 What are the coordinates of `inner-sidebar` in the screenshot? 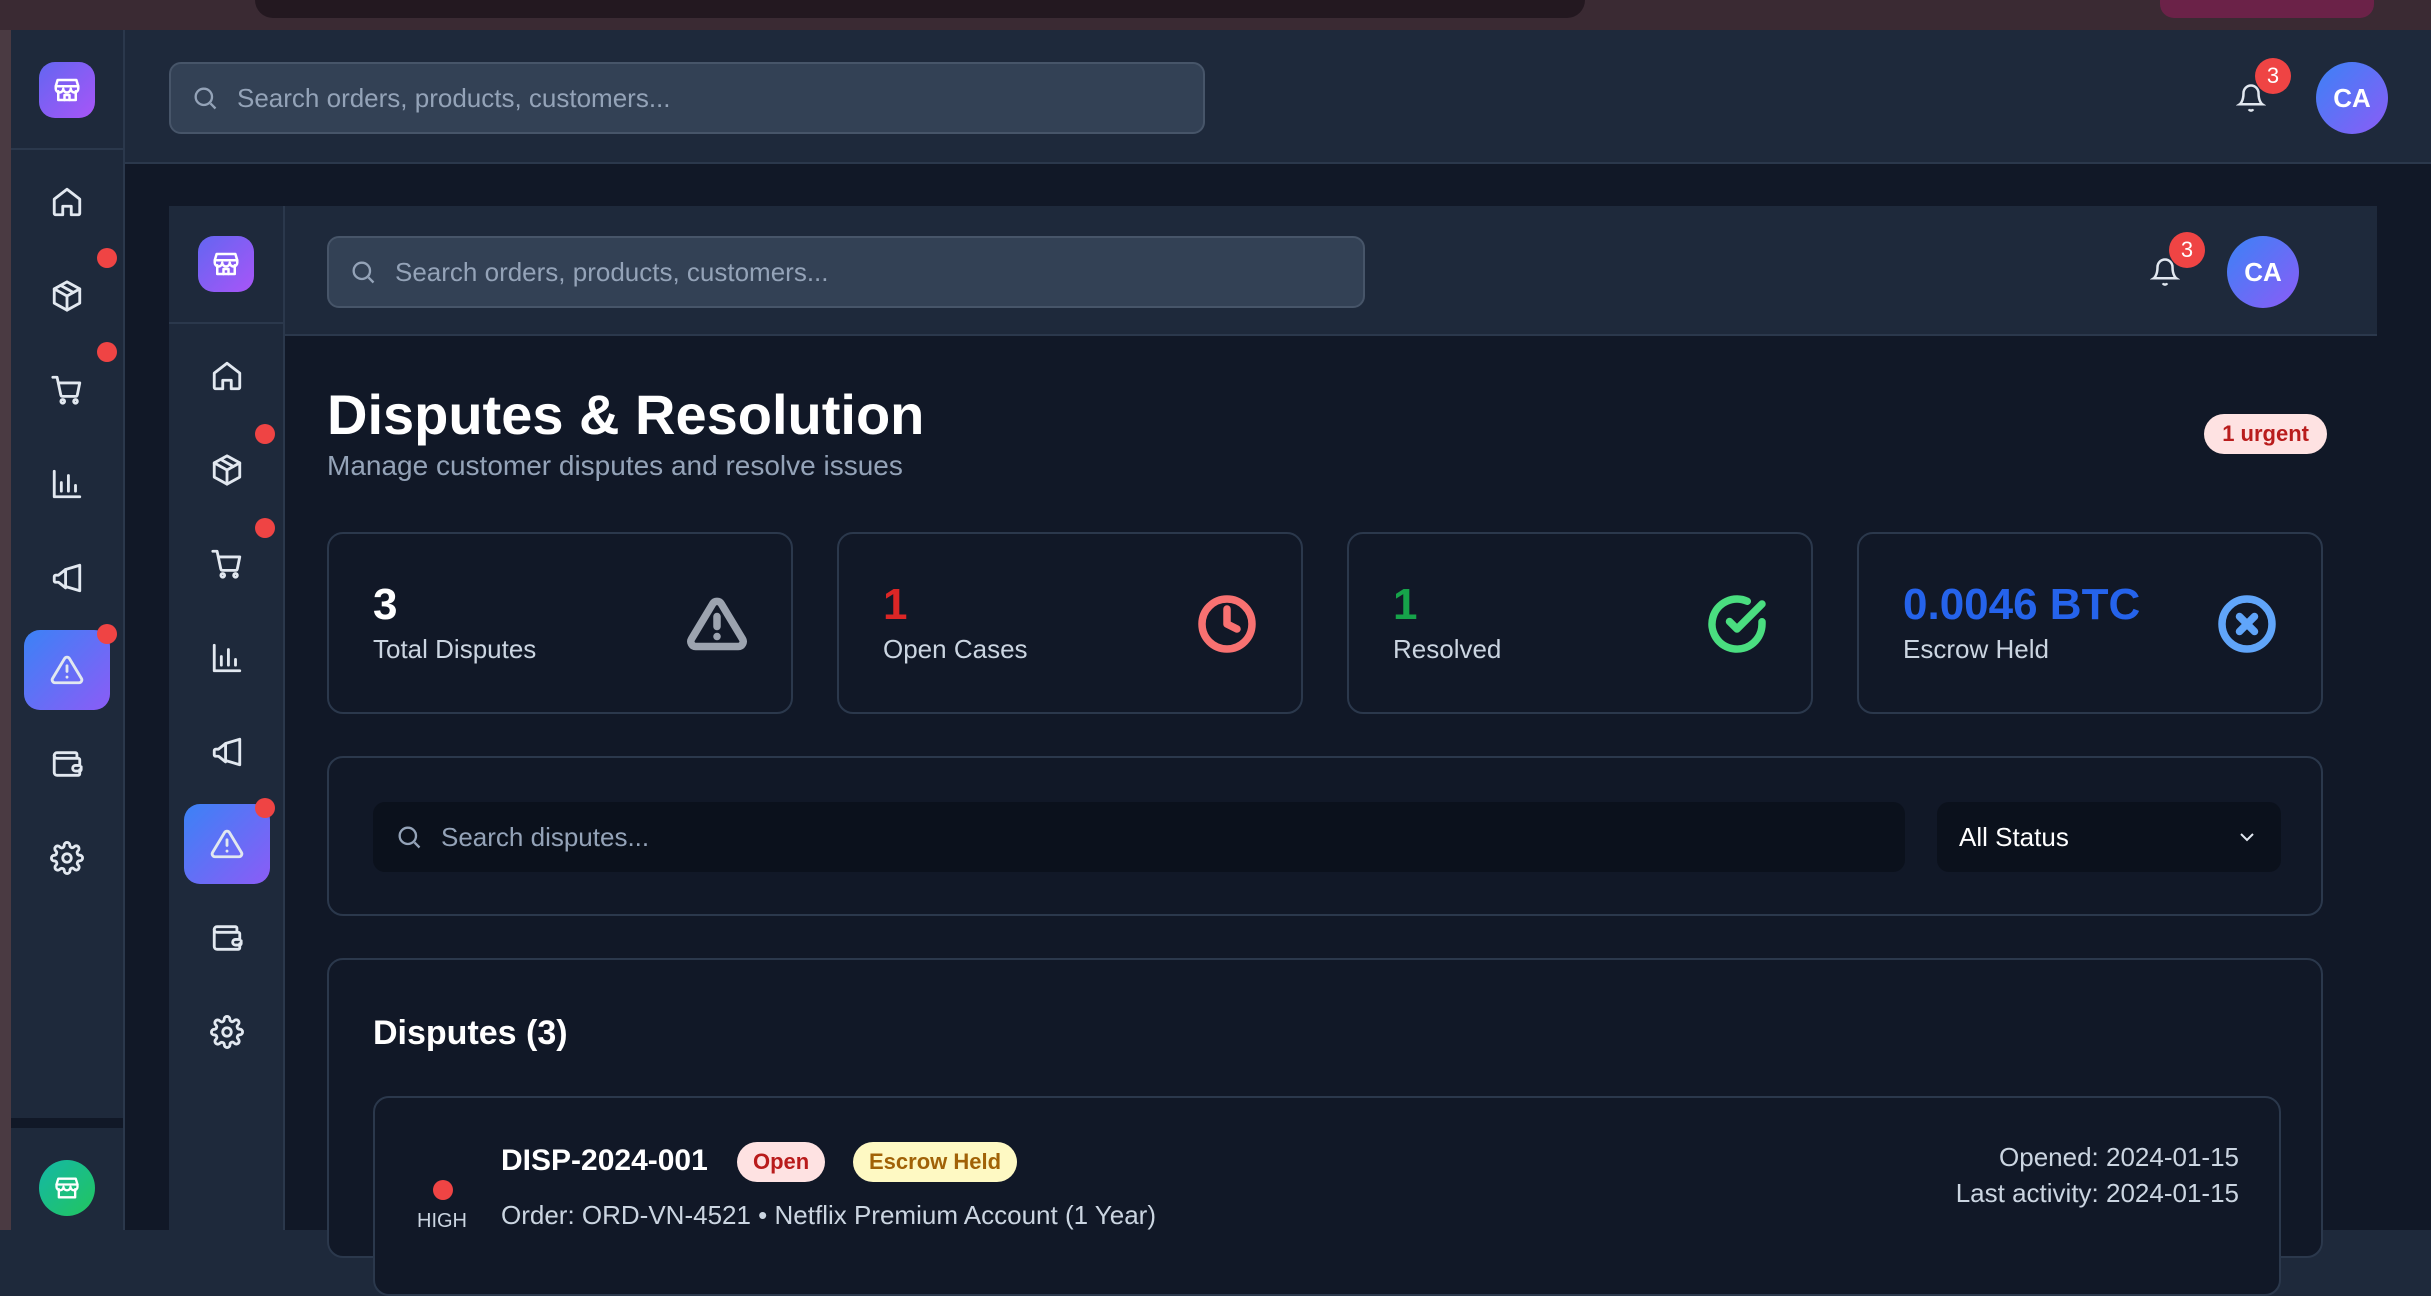 It's located at (227, 718).